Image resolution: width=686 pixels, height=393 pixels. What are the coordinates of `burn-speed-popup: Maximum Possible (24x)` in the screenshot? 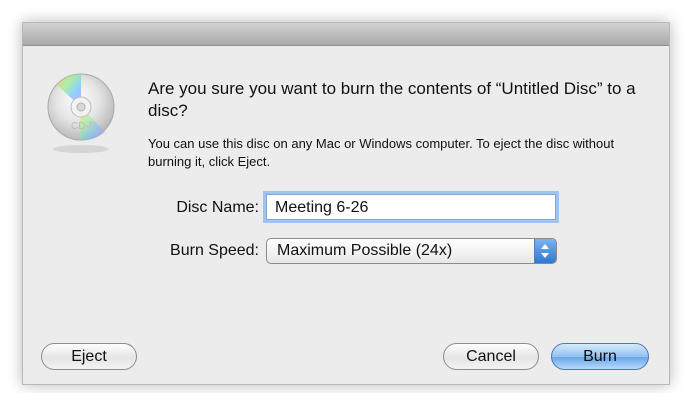 It's located at (411, 251).